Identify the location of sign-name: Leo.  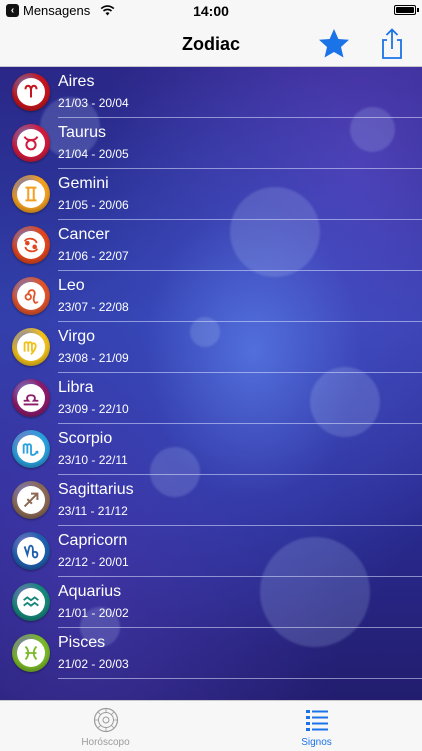
(71, 285).